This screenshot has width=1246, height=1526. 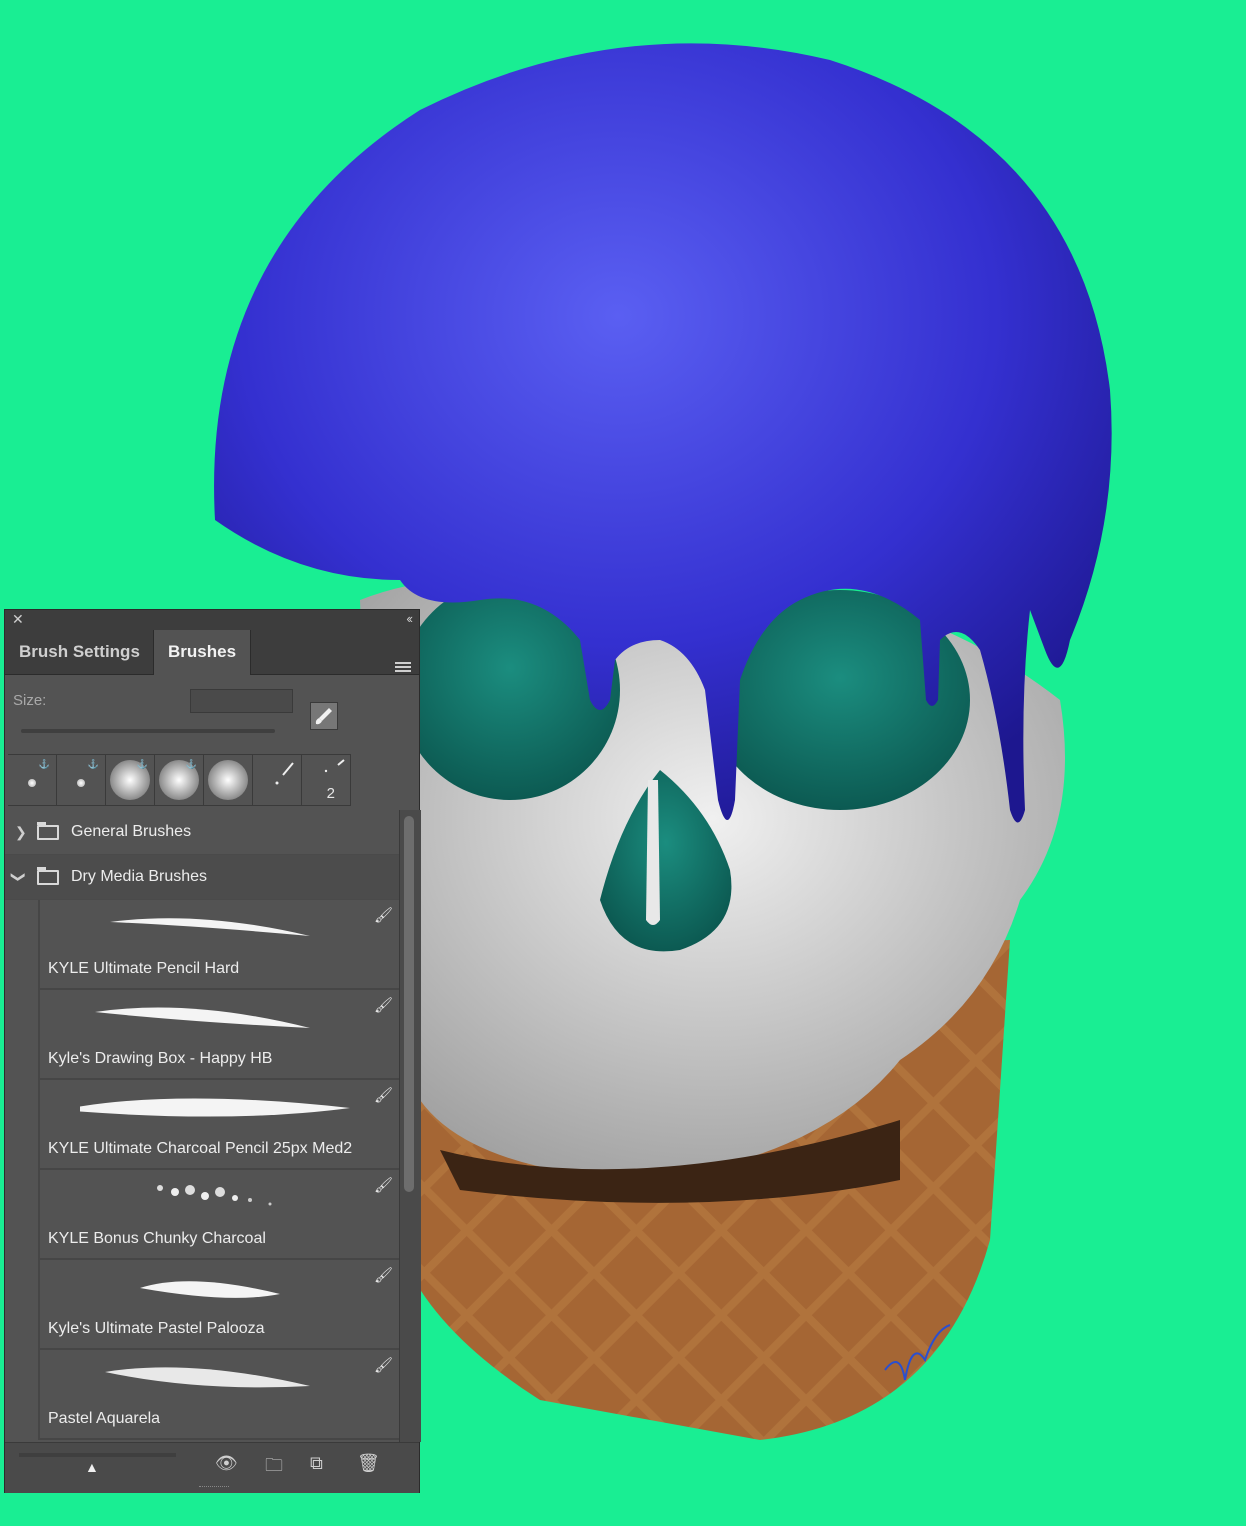 What do you see at coordinates (284, 773) in the screenshot?
I see `brush-tip-icon` at bounding box center [284, 773].